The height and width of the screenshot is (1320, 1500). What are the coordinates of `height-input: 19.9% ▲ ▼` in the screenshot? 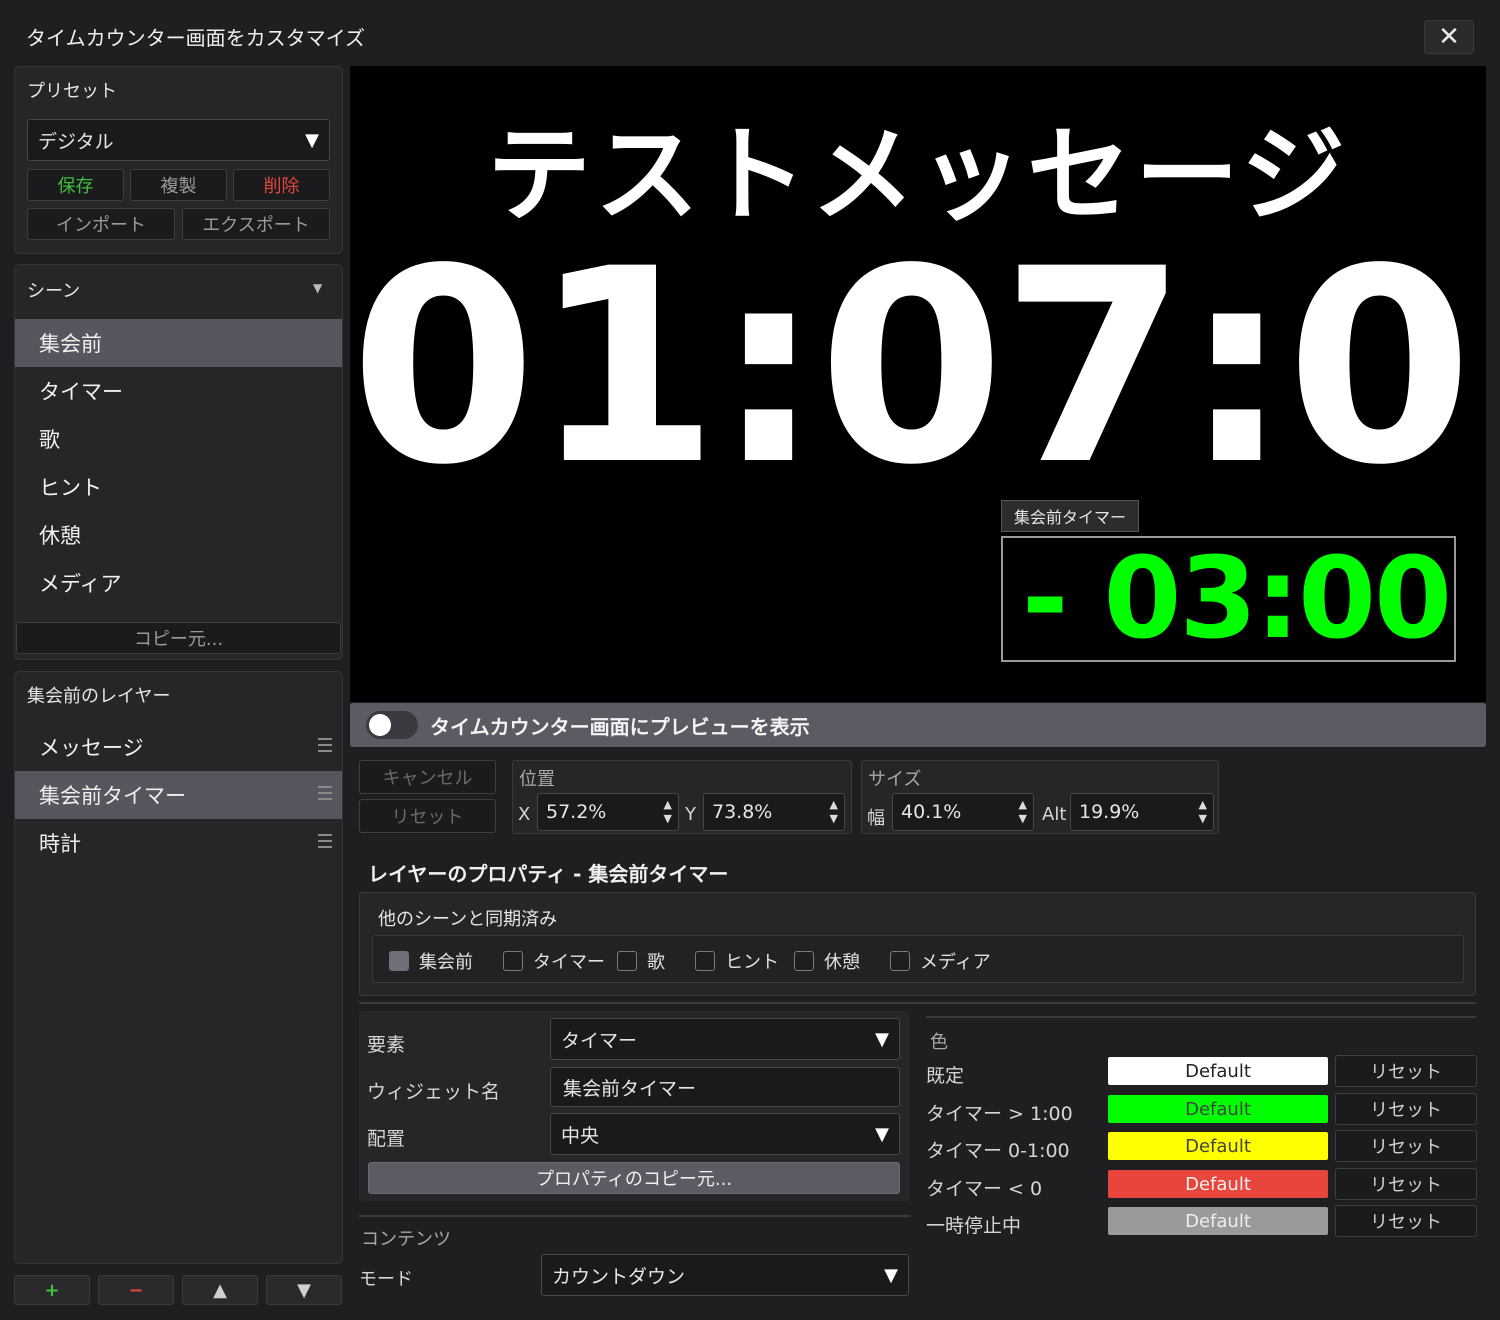 It's located at (1142, 812).